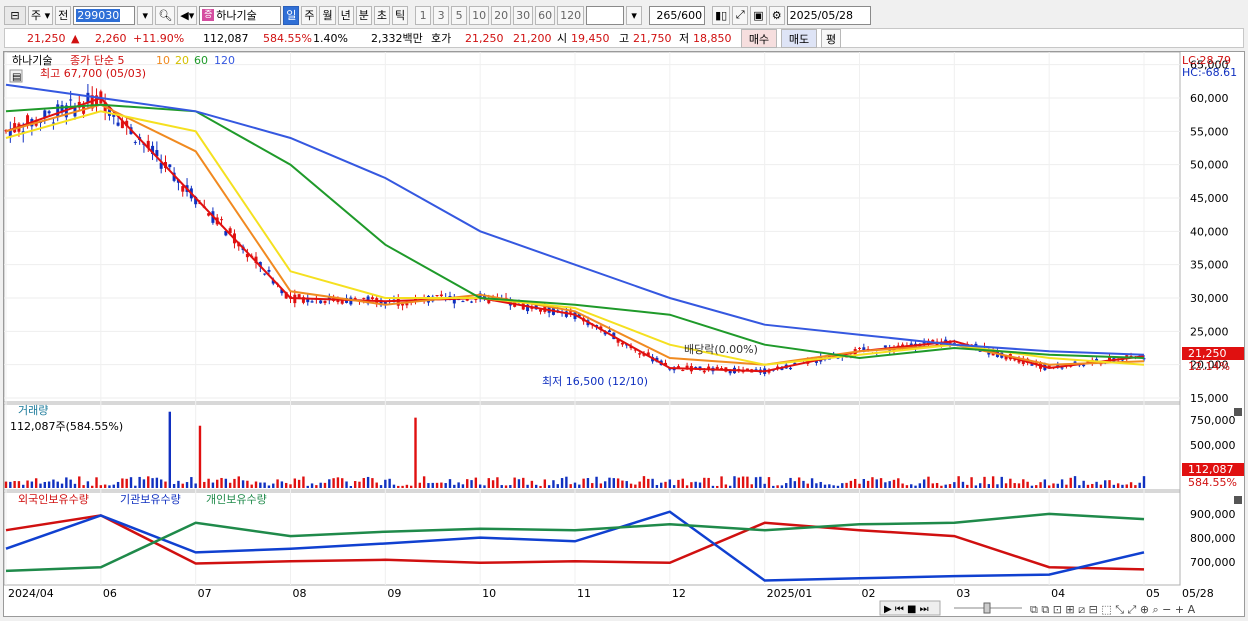 The height and width of the screenshot is (621, 1248). Describe the element at coordinates (634, 15) in the screenshot. I see `custom-period-dropdown: ▾` at that location.